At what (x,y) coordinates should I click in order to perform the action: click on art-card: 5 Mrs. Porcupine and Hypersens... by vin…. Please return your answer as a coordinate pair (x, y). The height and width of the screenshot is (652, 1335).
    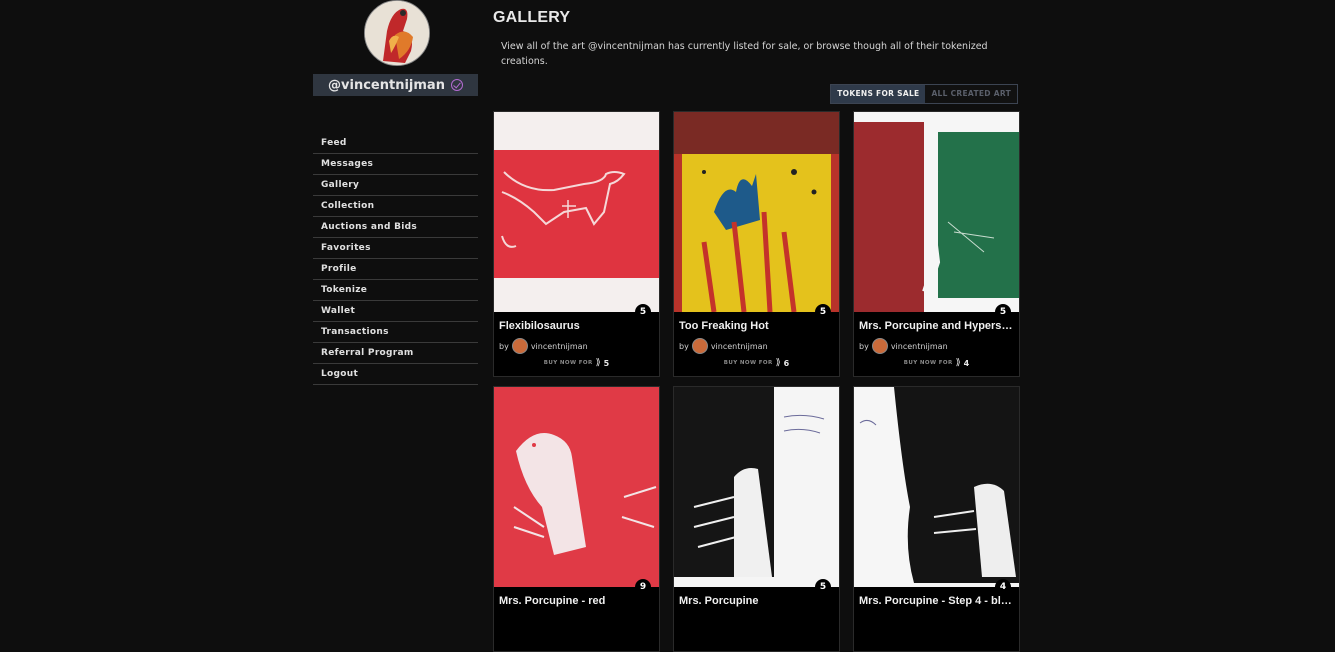
    Looking at the image, I should click on (936, 244).